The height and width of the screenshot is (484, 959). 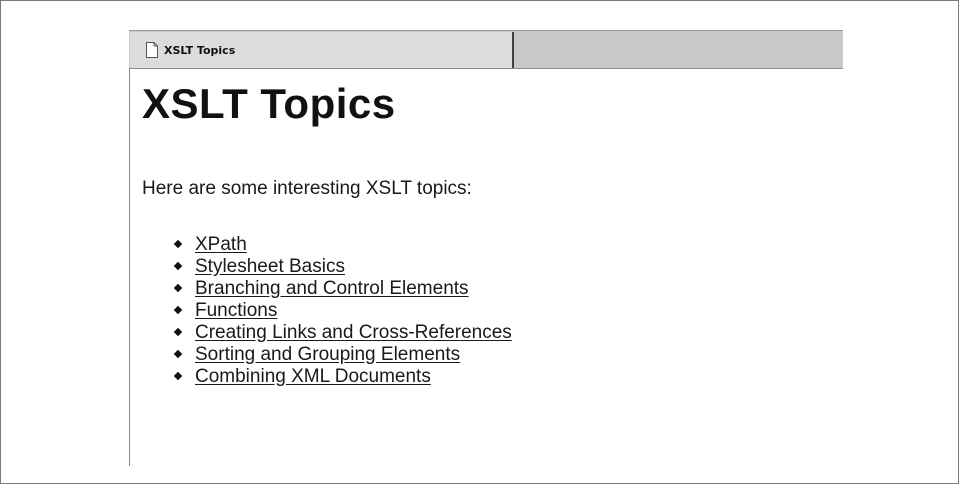 What do you see at coordinates (307, 188) in the screenshot?
I see `intro-text: Here are some interesting XSLT topics:` at bounding box center [307, 188].